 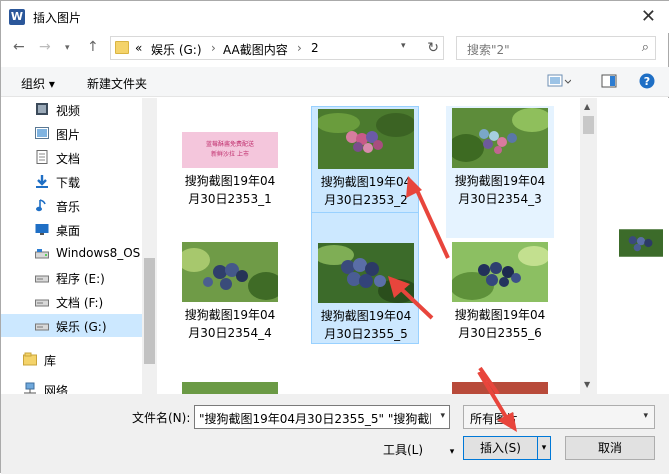 What do you see at coordinates (67, 48) in the screenshot?
I see `recent-dropdown-icon: ▾` at bounding box center [67, 48].